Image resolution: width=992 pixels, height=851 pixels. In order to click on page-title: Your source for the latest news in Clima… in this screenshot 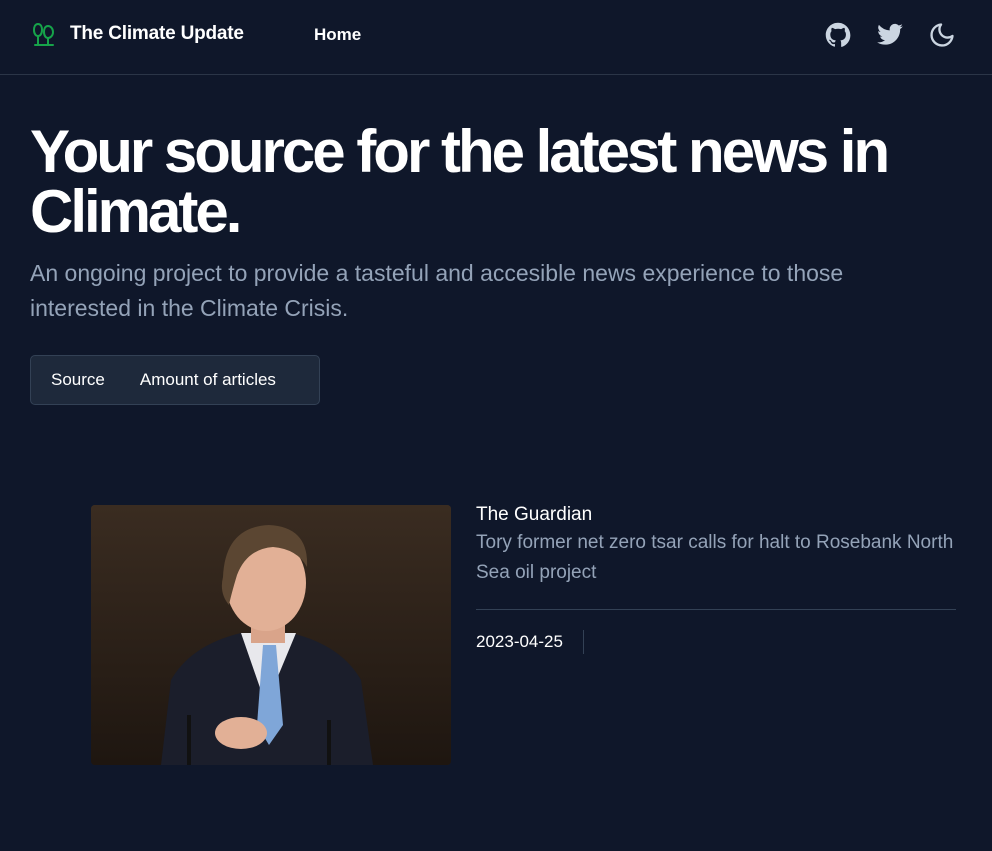, I will do `click(460, 181)`.